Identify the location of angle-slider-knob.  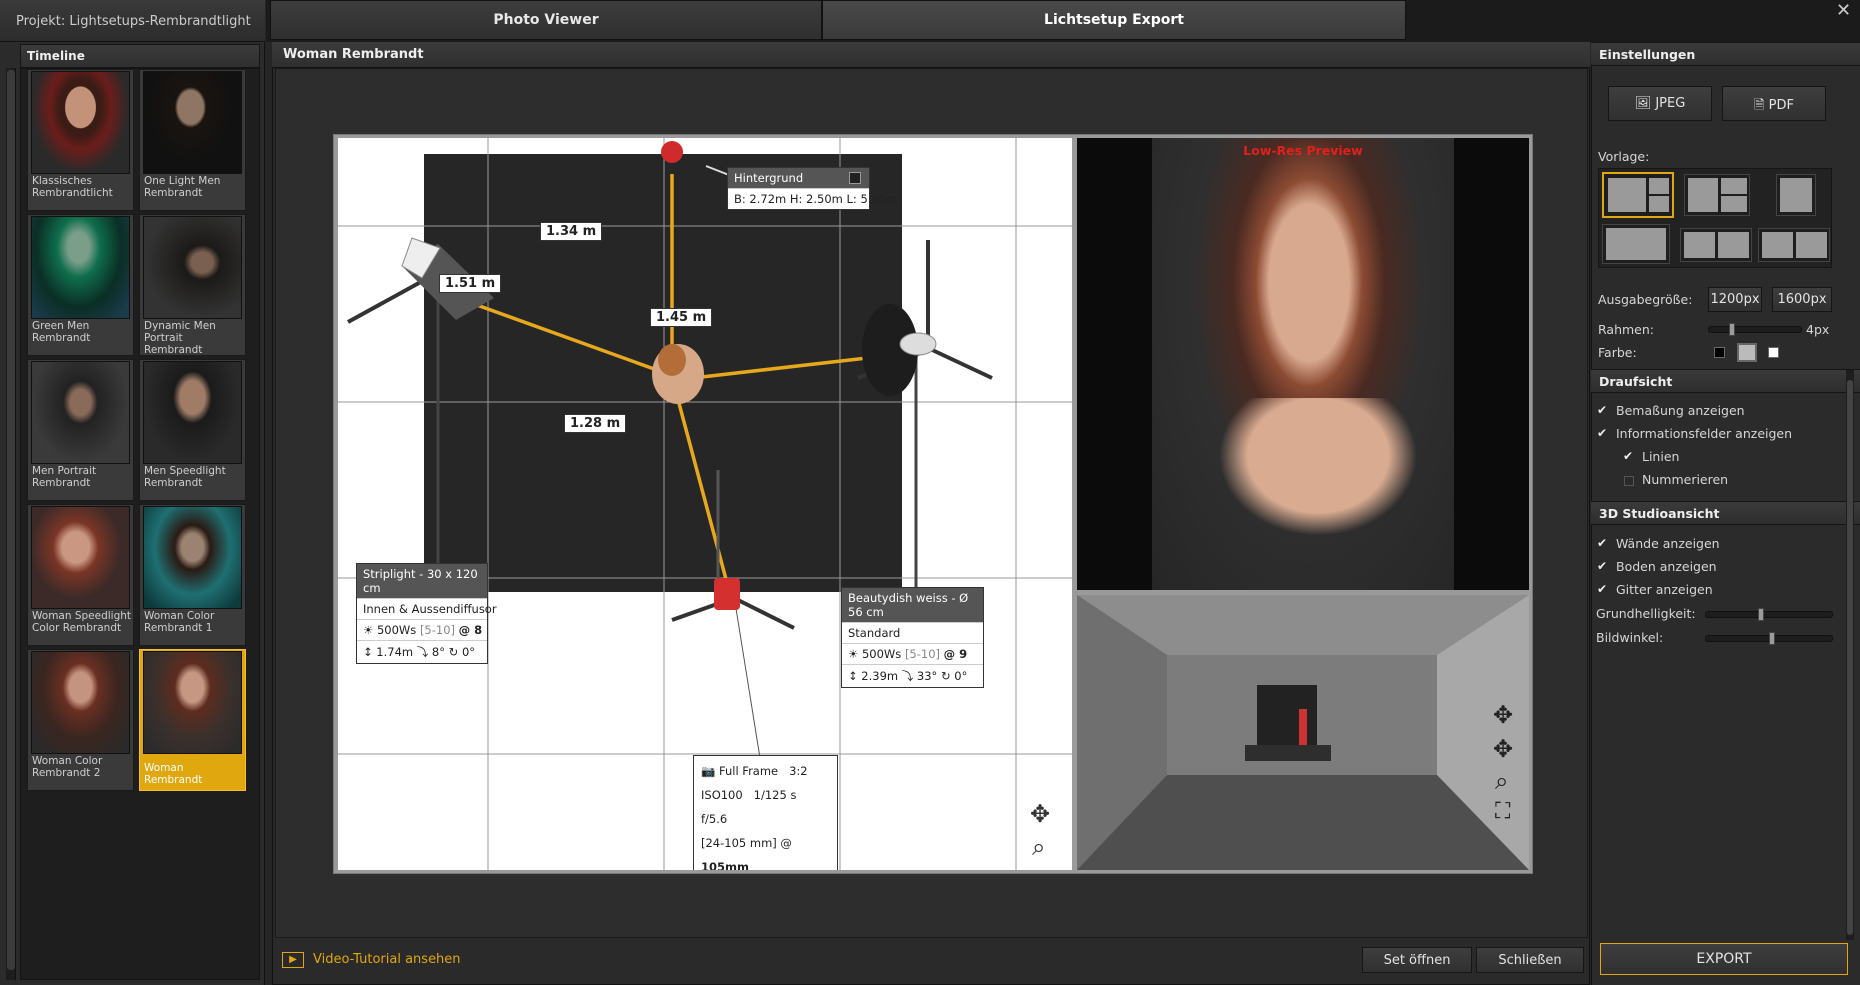
(1772, 638).